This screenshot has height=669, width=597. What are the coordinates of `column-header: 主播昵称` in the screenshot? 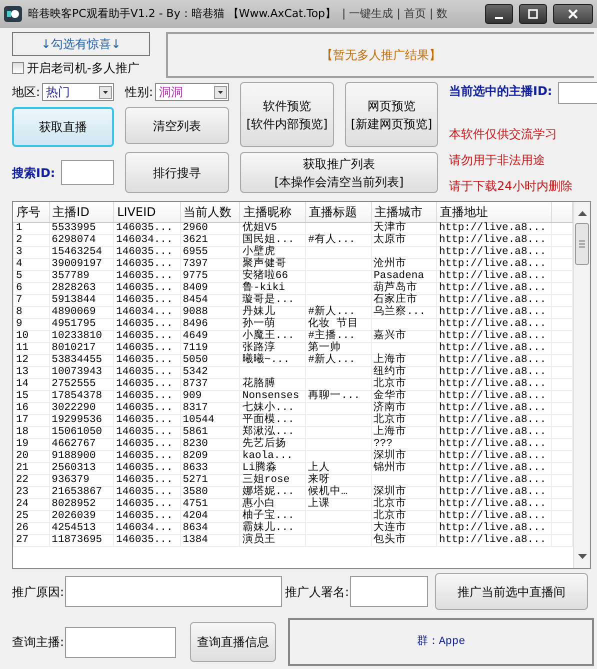 It's located at (273, 212).